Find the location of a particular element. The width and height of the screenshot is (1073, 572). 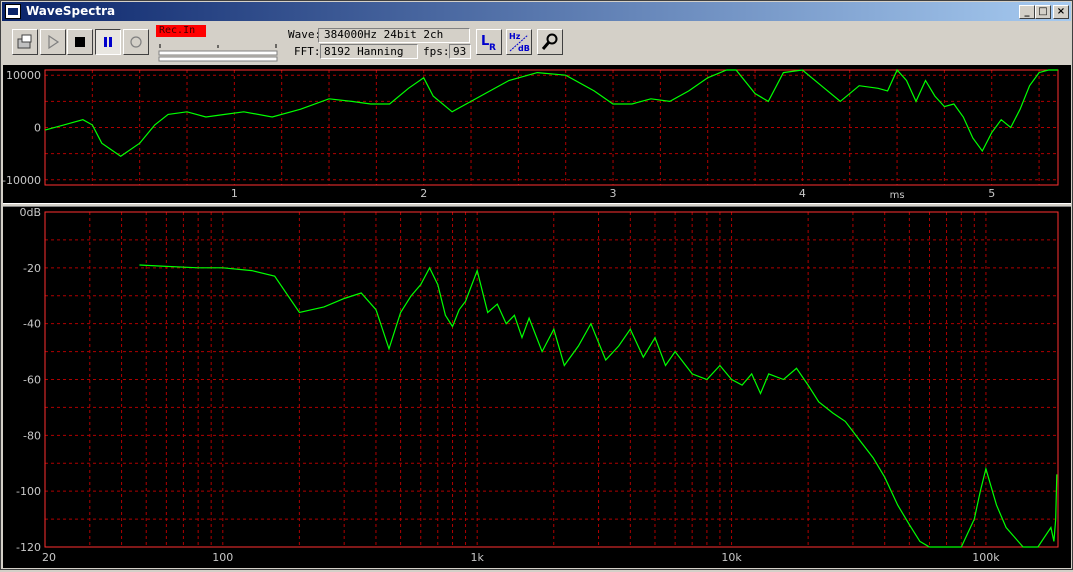

record-button is located at coordinates (136, 42).